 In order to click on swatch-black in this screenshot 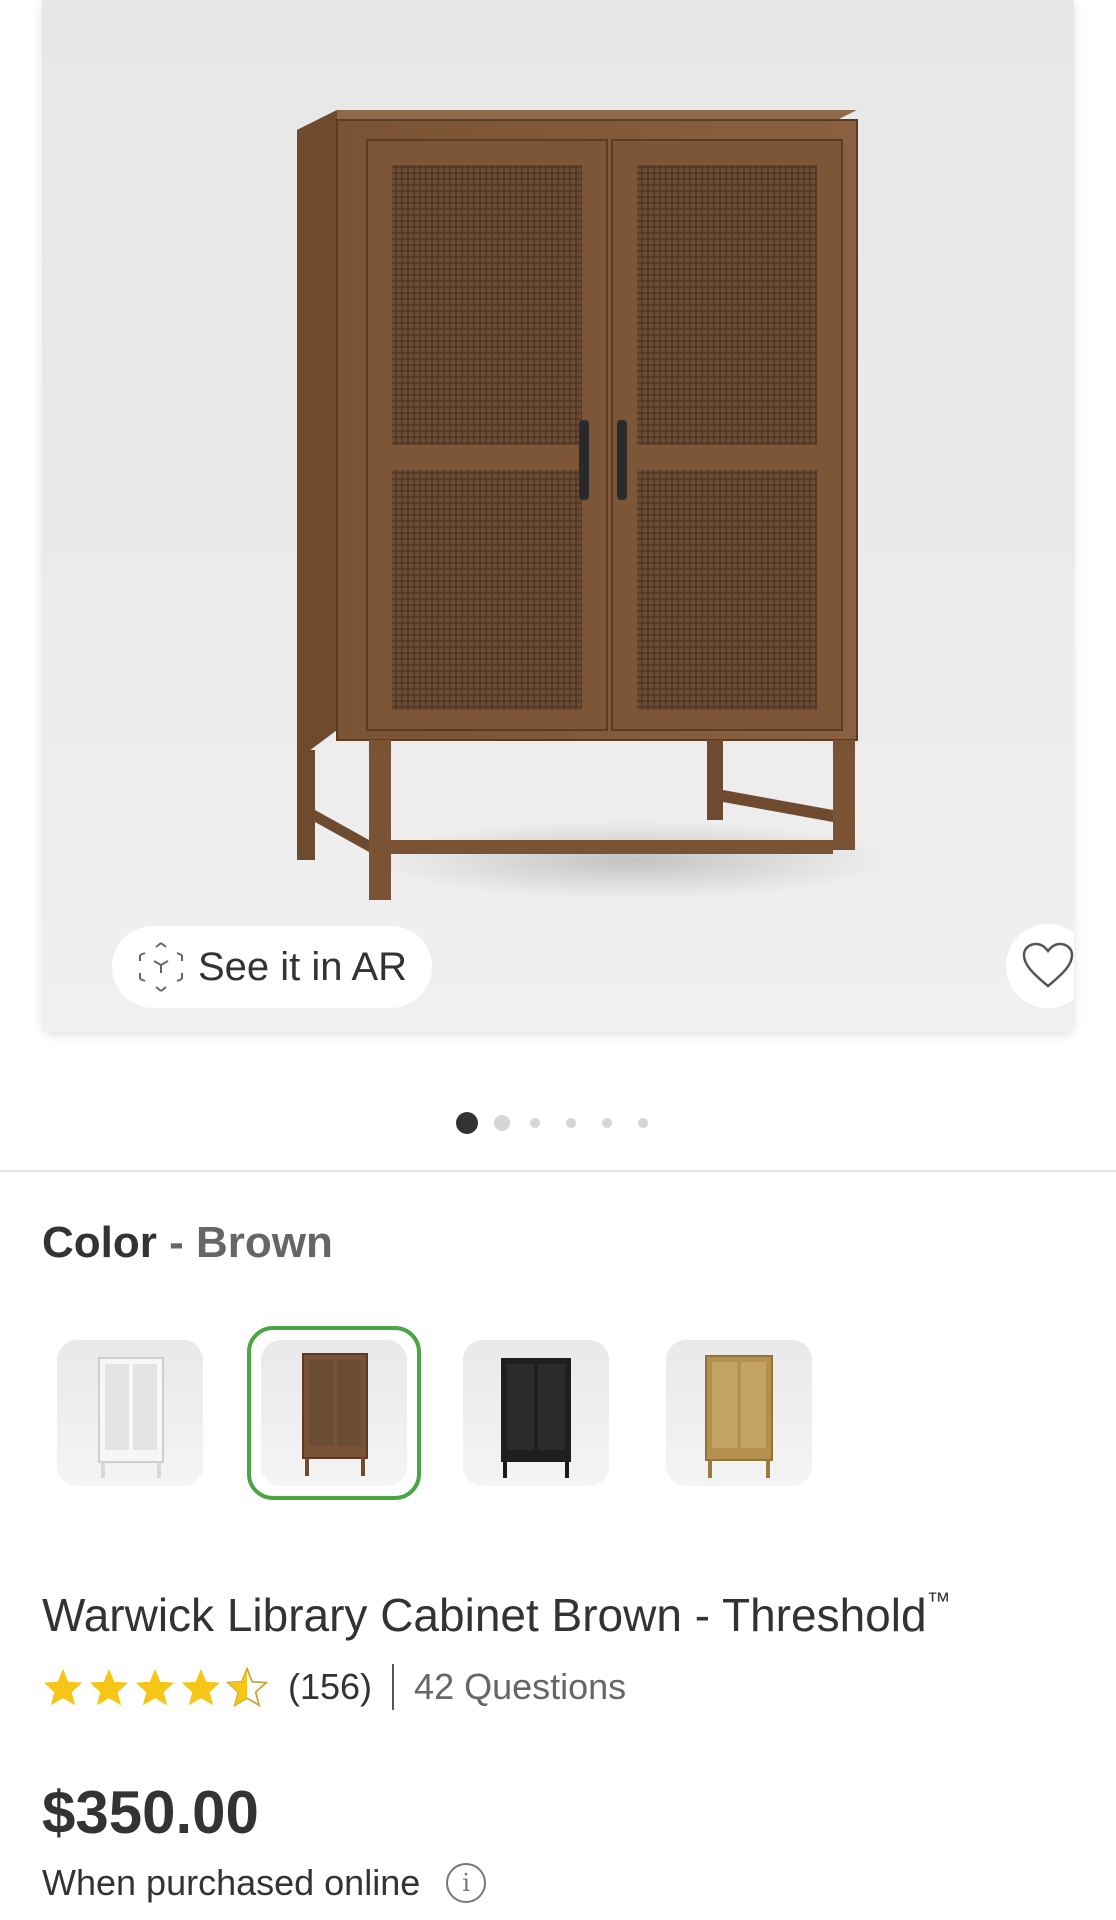, I will do `click(536, 1413)`.